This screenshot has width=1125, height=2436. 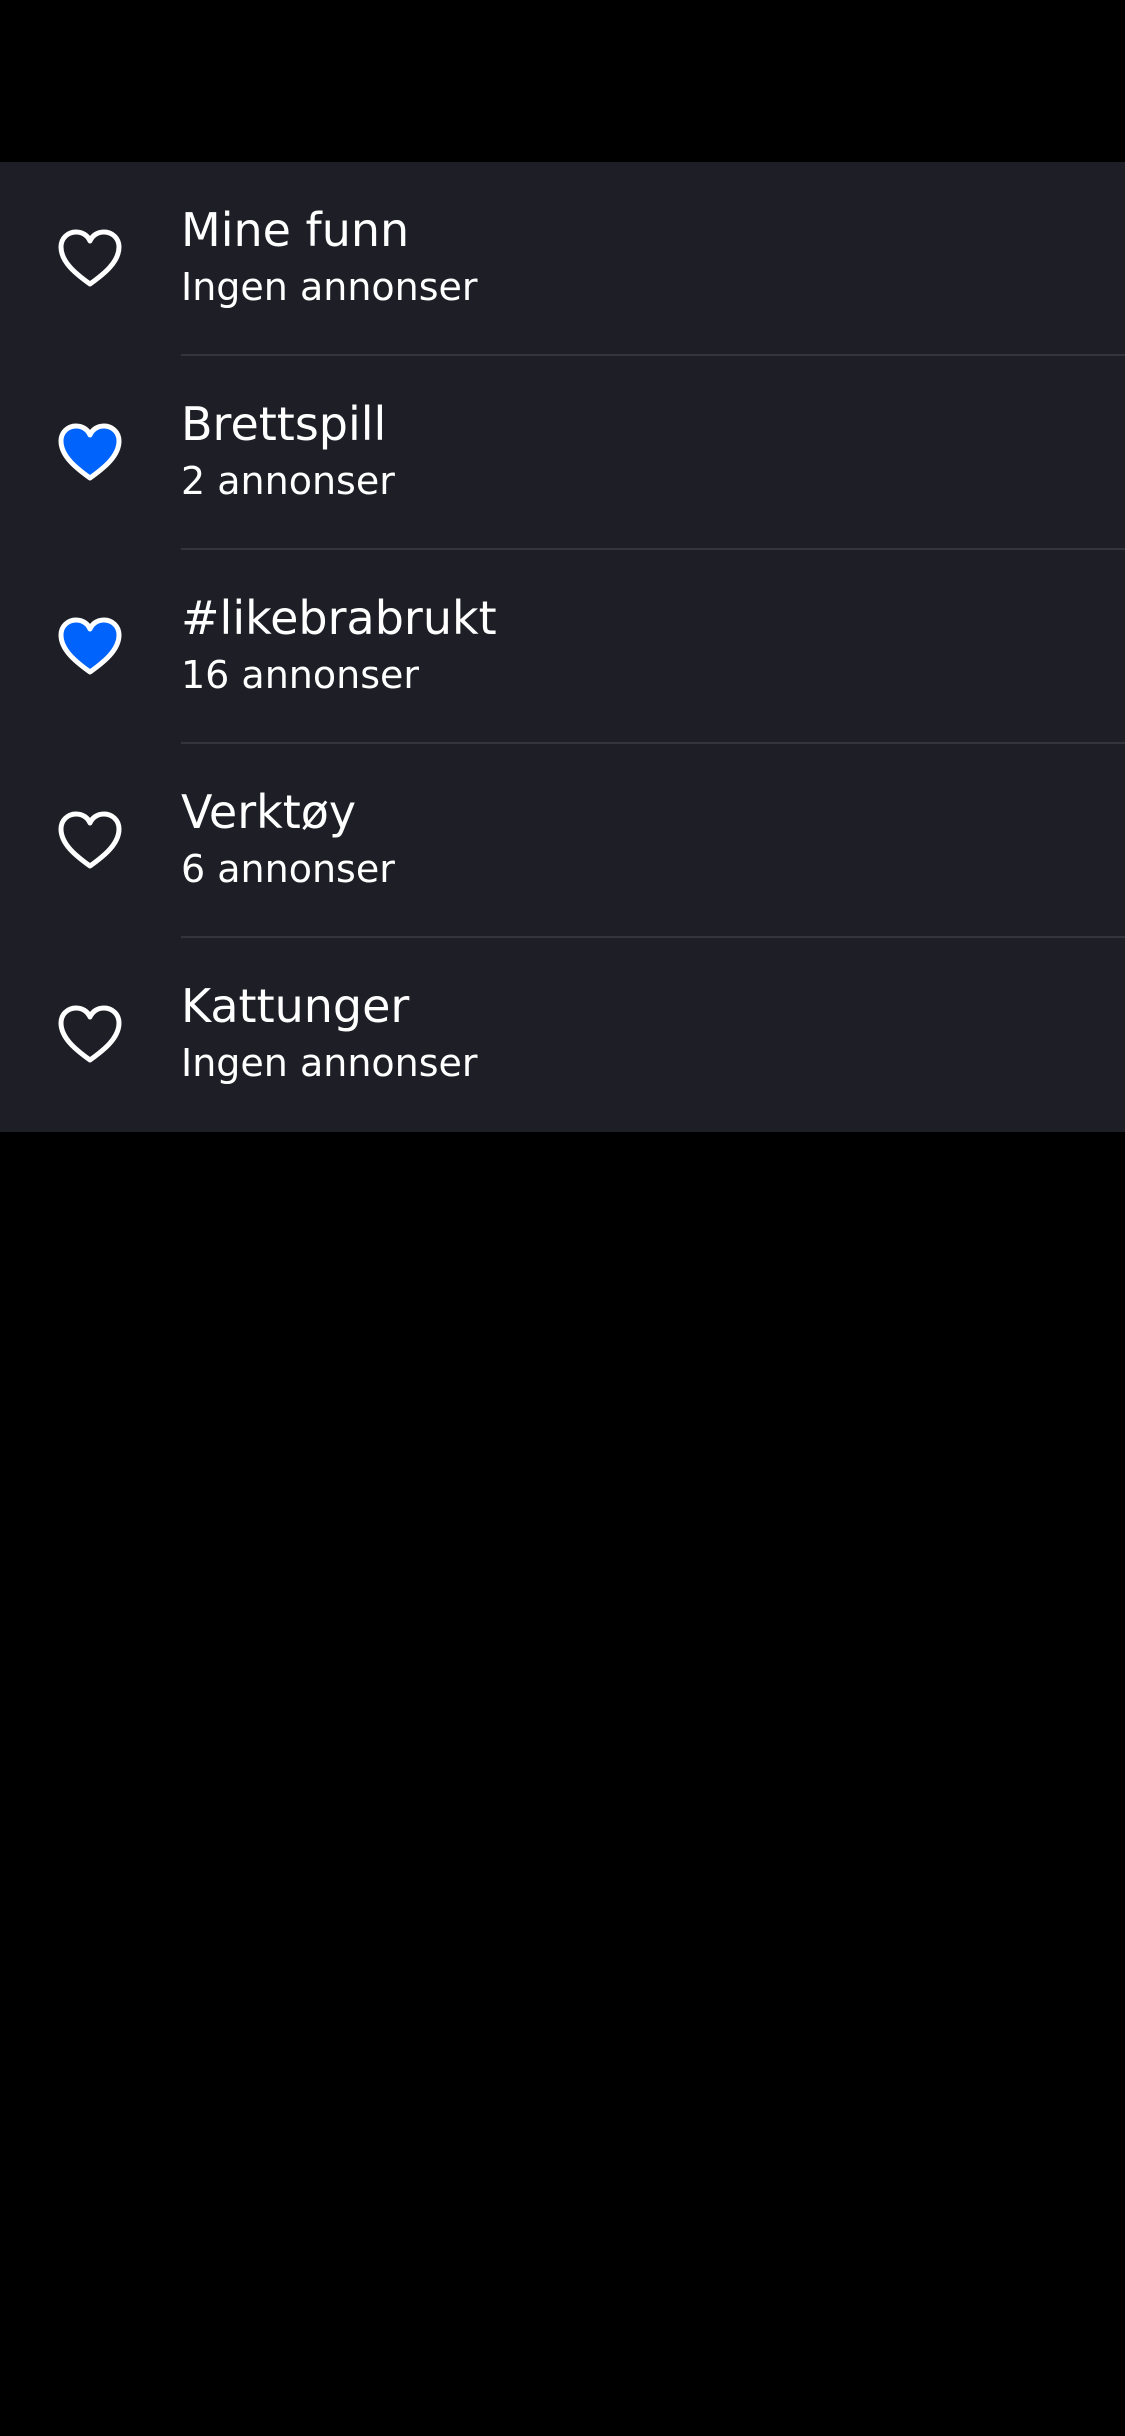 What do you see at coordinates (562, 1035) in the screenshot?
I see `list-item-kattunger: Kattunger Ingen annonser` at bounding box center [562, 1035].